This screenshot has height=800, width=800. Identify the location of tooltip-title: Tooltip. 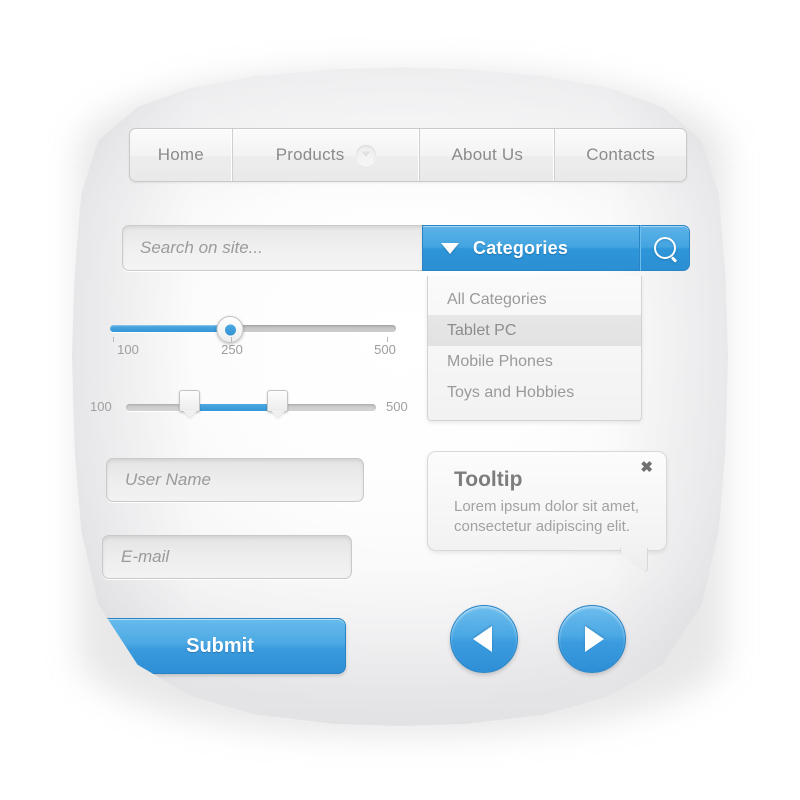
(488, 479).